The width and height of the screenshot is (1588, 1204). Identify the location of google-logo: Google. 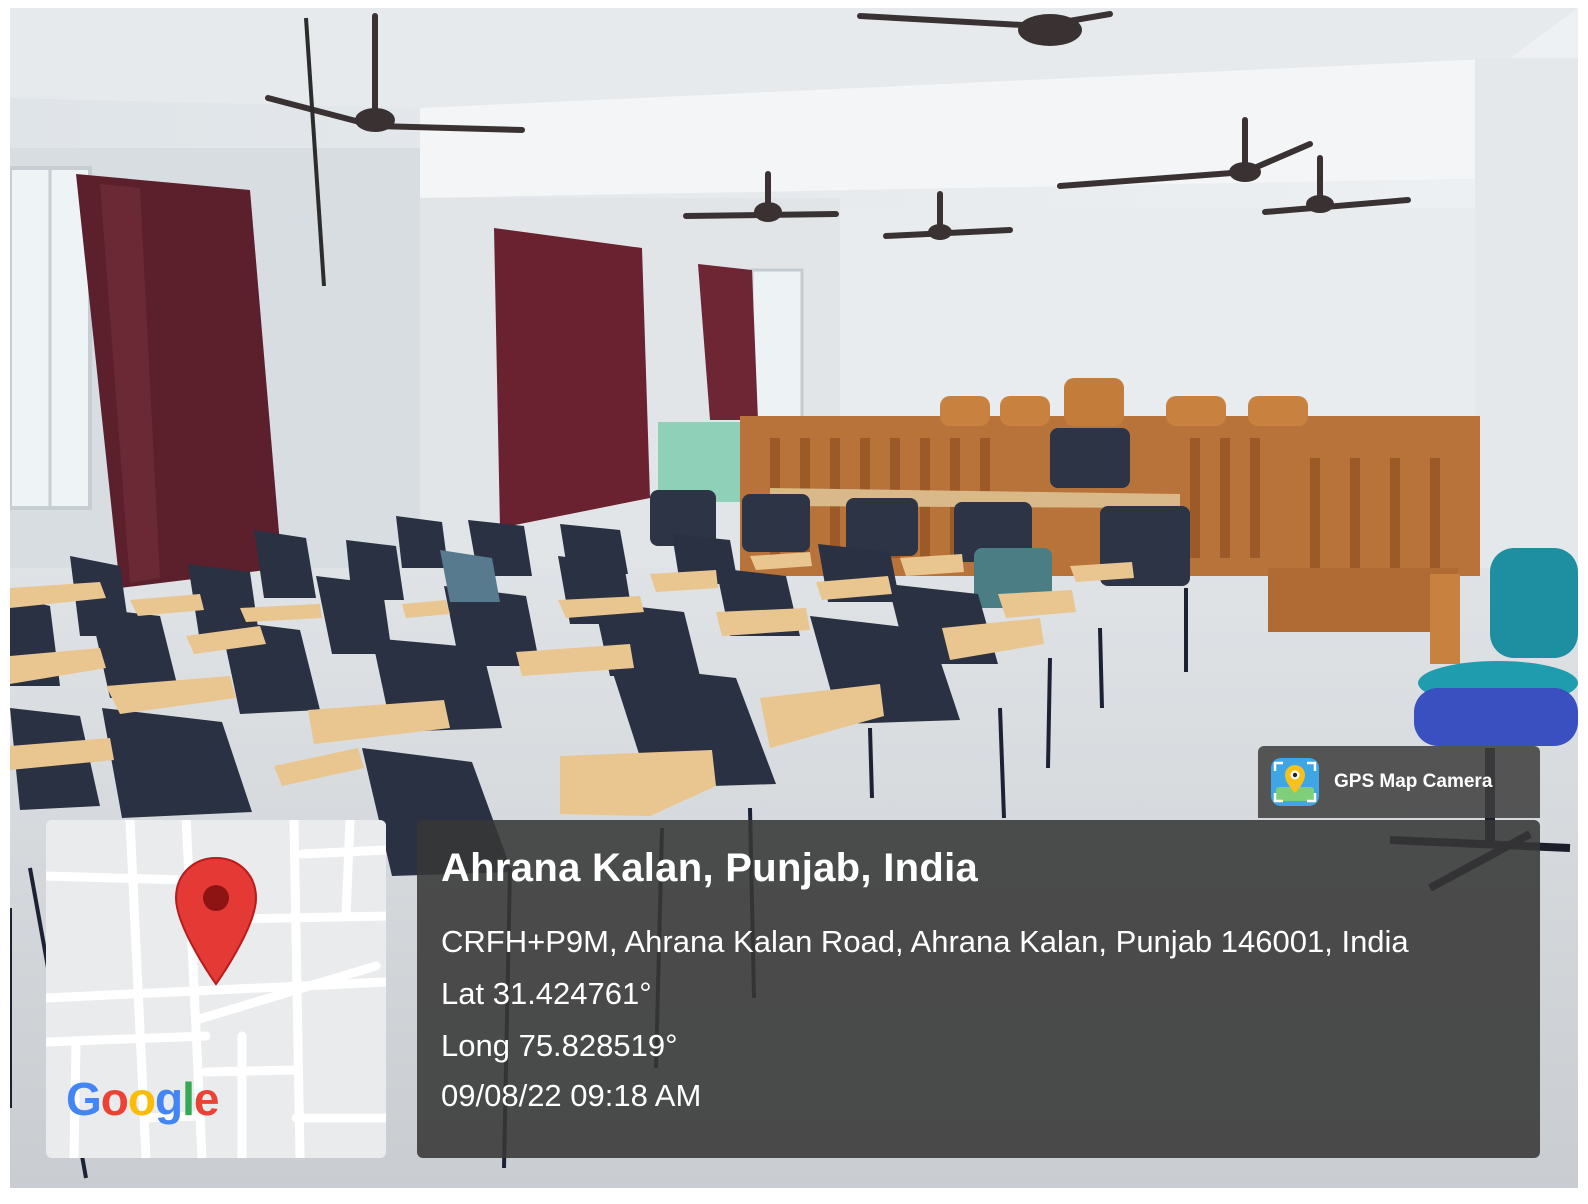
(142, 1099).